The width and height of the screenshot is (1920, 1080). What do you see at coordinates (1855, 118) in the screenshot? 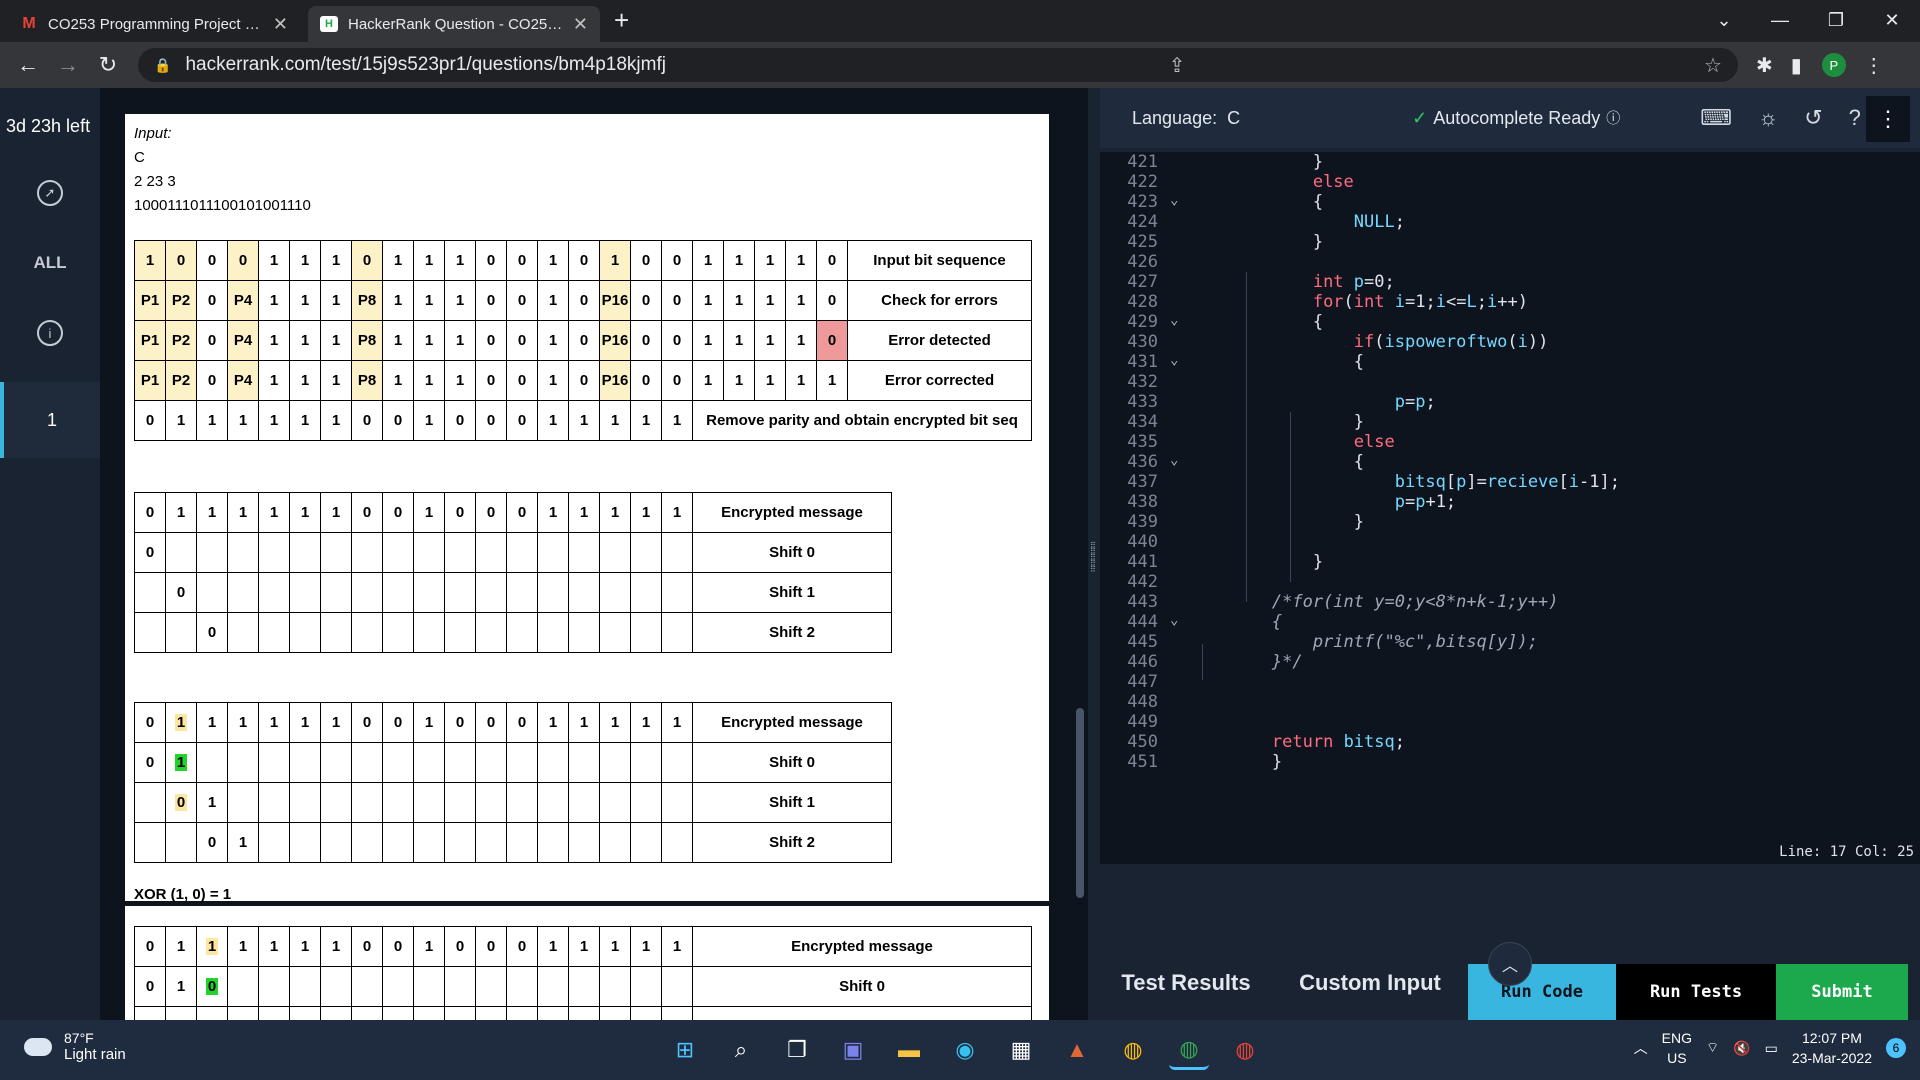
I see `help-icon: ?` at bounding box center [1855, 118].